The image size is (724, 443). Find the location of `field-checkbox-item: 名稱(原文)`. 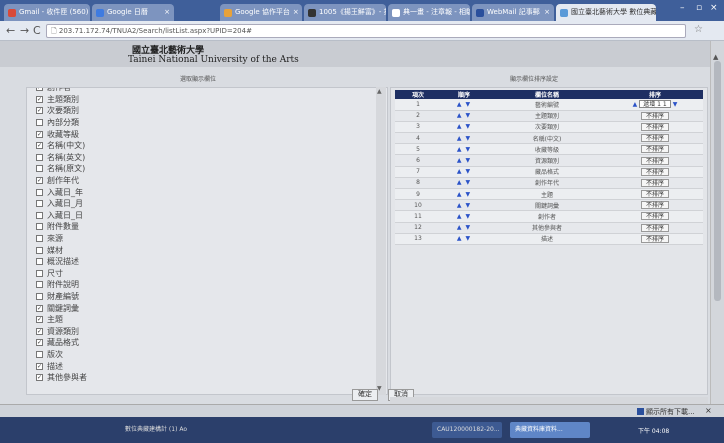

field-checkbox-item: 名稱(原文) is located at coordinates (61, 169).